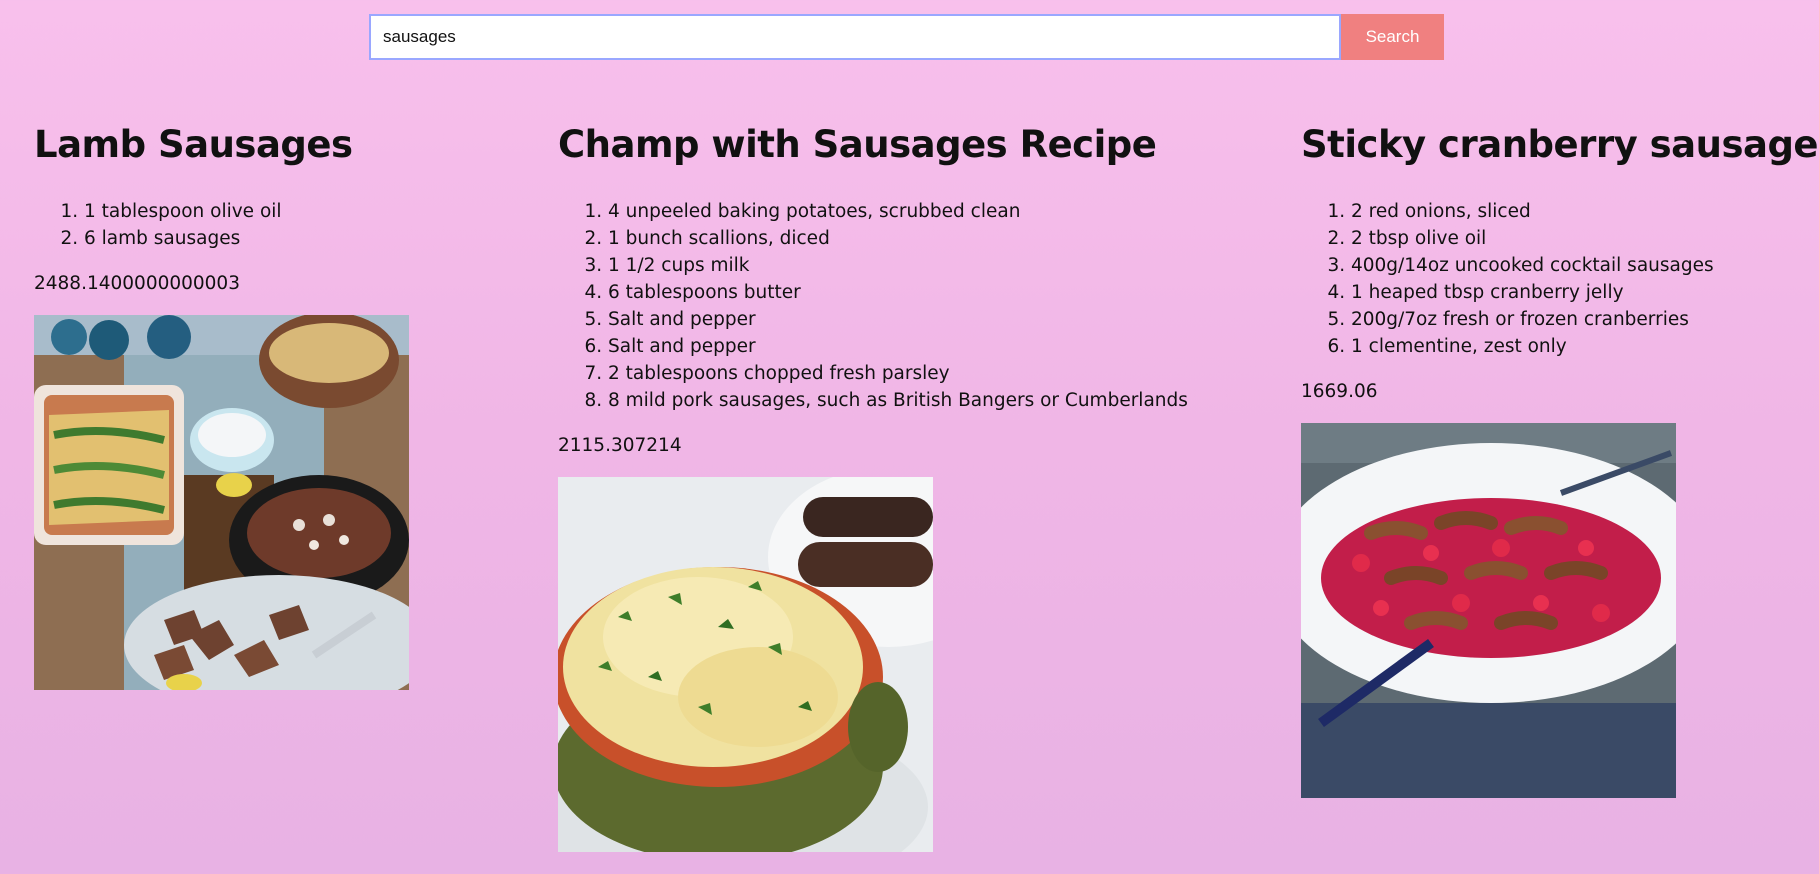 The width and height of the screenshot is (1819, 874). What do you see at coordinates (137, 283) in the screenshot?
I see `calories-value: 2488.1400000000003` at bounding box center [137, 283].